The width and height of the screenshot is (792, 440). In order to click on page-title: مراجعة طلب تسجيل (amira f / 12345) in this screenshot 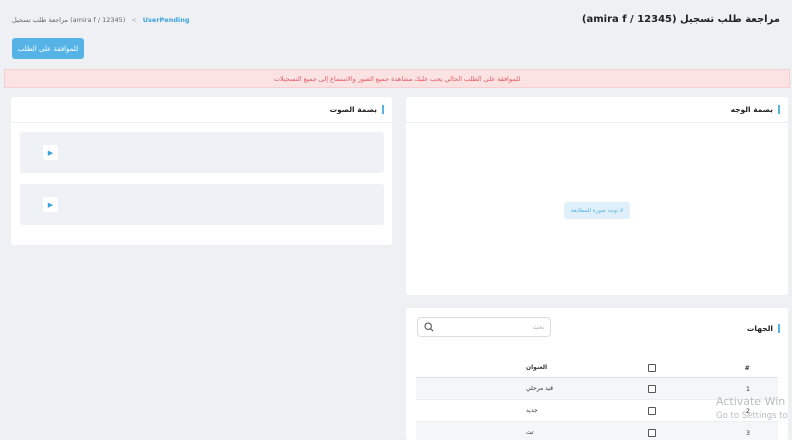, I will do `click(680, 19)`.